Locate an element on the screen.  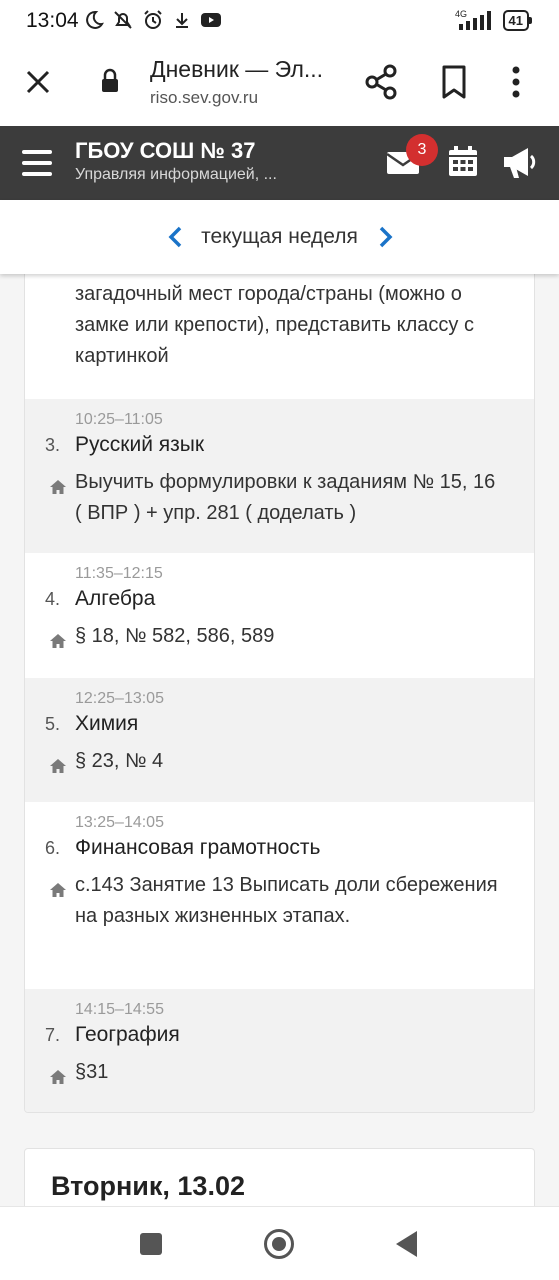
lesson-number: 7. is located at coordinates (53, 1035).